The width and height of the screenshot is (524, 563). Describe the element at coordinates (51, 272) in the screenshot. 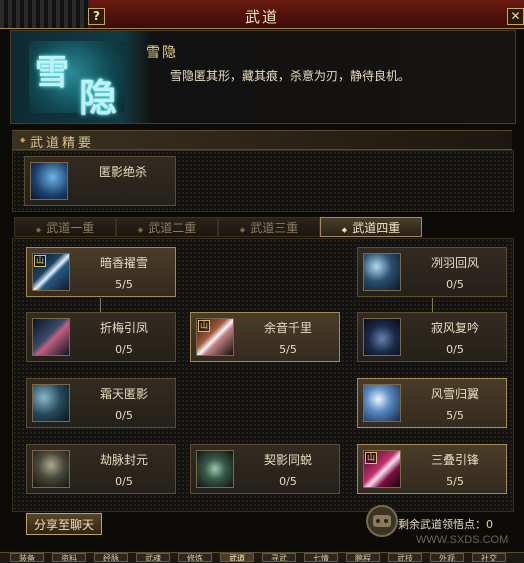

I see `blade-icon: 山` at that location.